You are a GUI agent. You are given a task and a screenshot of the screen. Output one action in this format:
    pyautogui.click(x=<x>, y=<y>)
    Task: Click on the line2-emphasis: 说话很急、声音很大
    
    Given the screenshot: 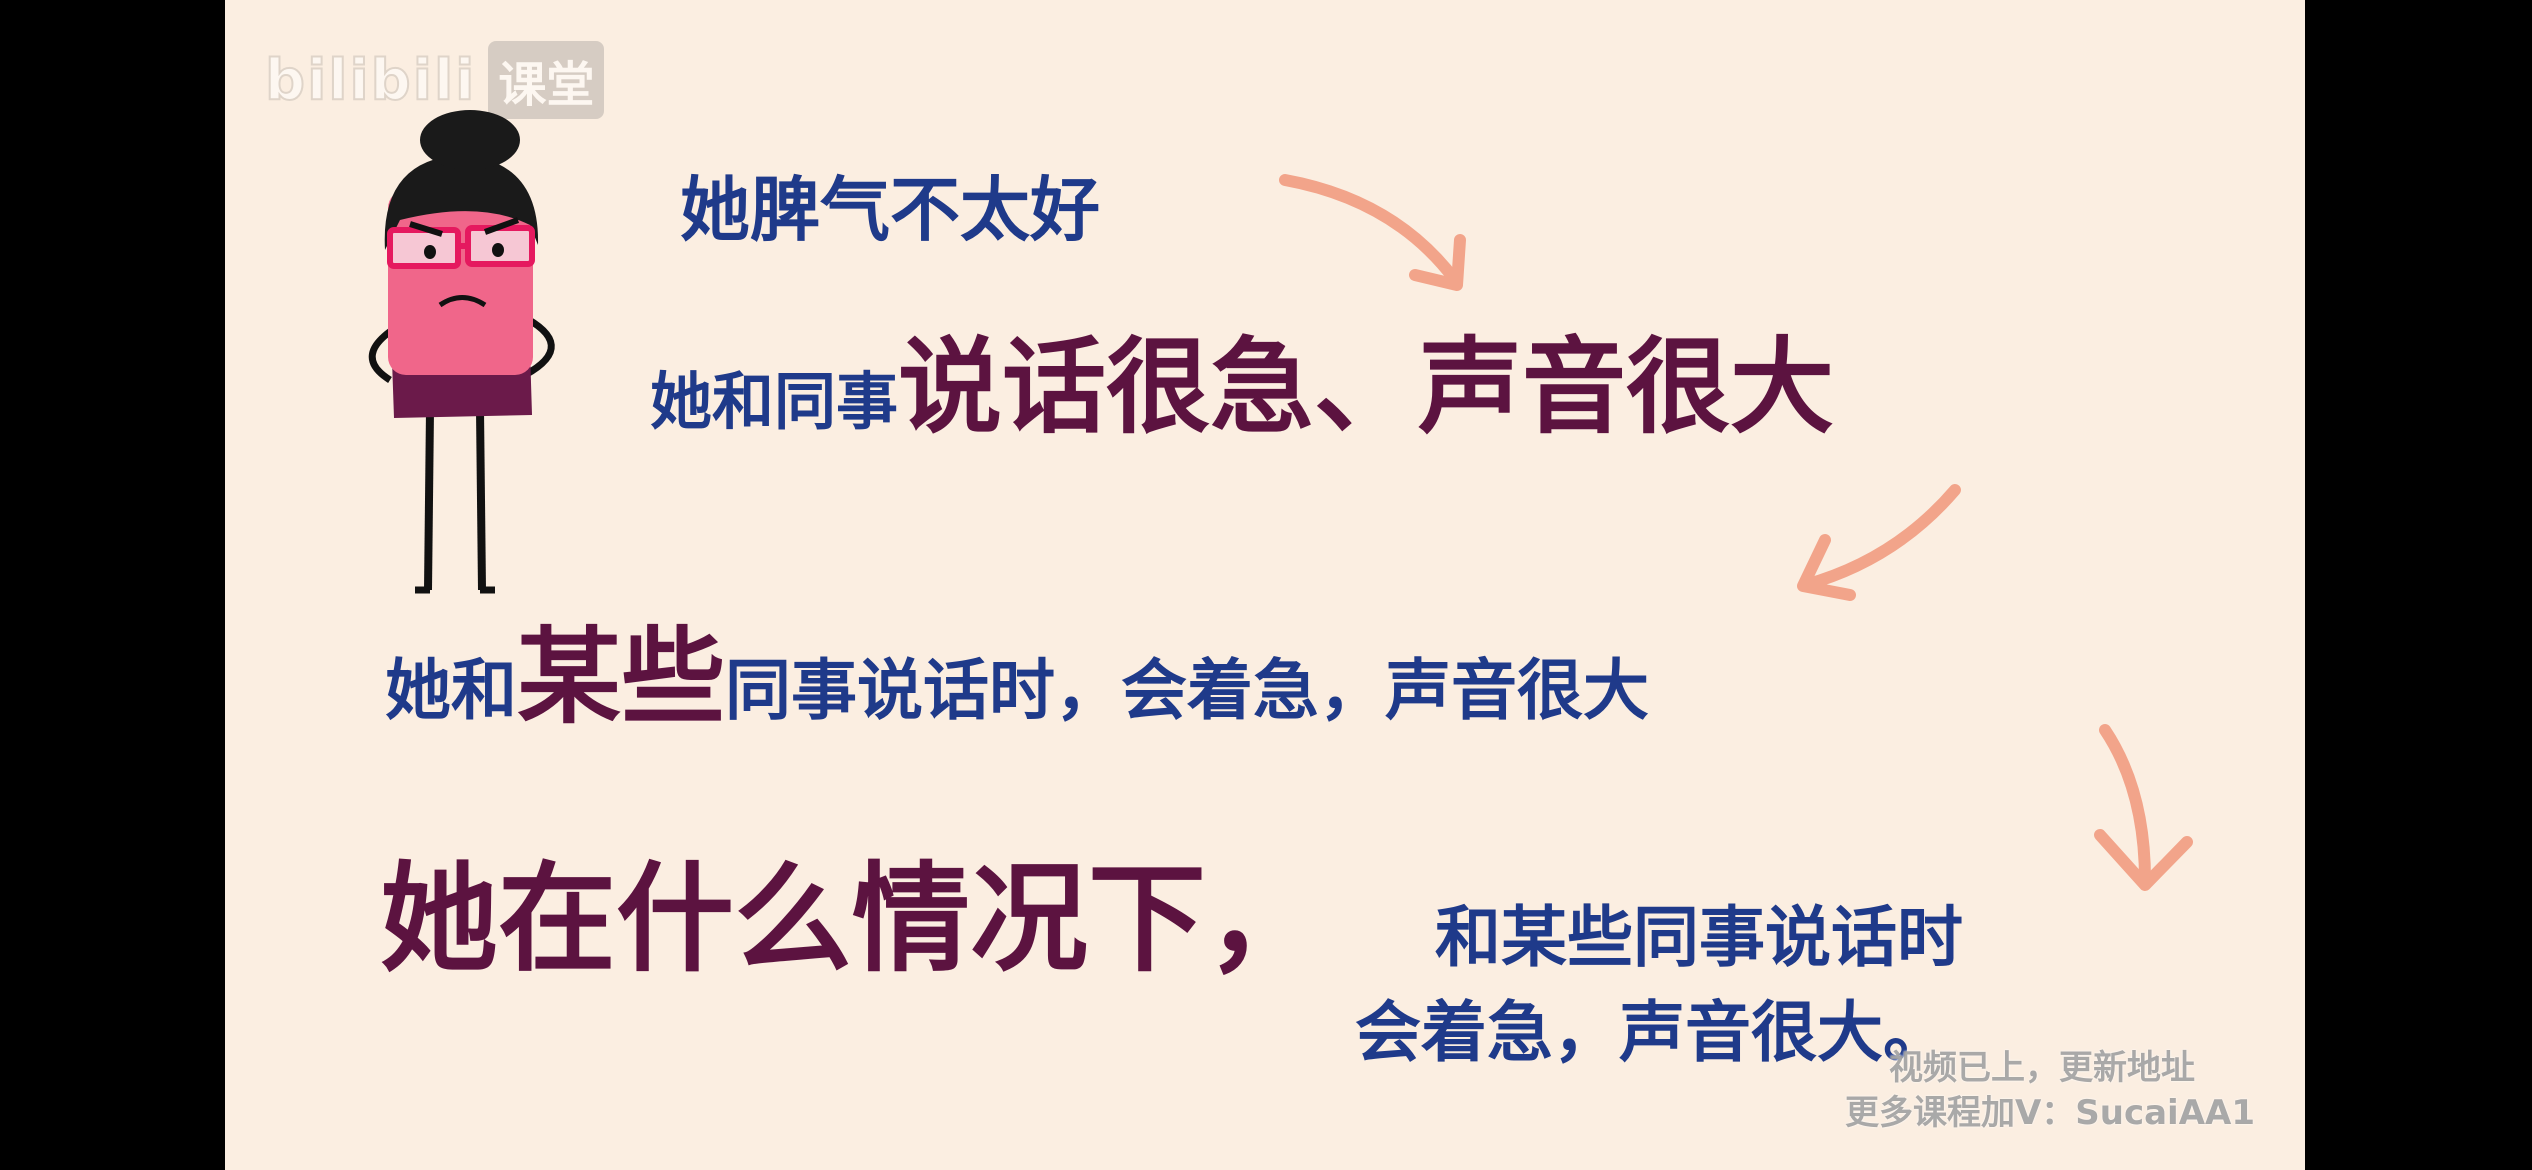 What is the action you would take?
    pyautogui.click(x=1366, y=387)
    